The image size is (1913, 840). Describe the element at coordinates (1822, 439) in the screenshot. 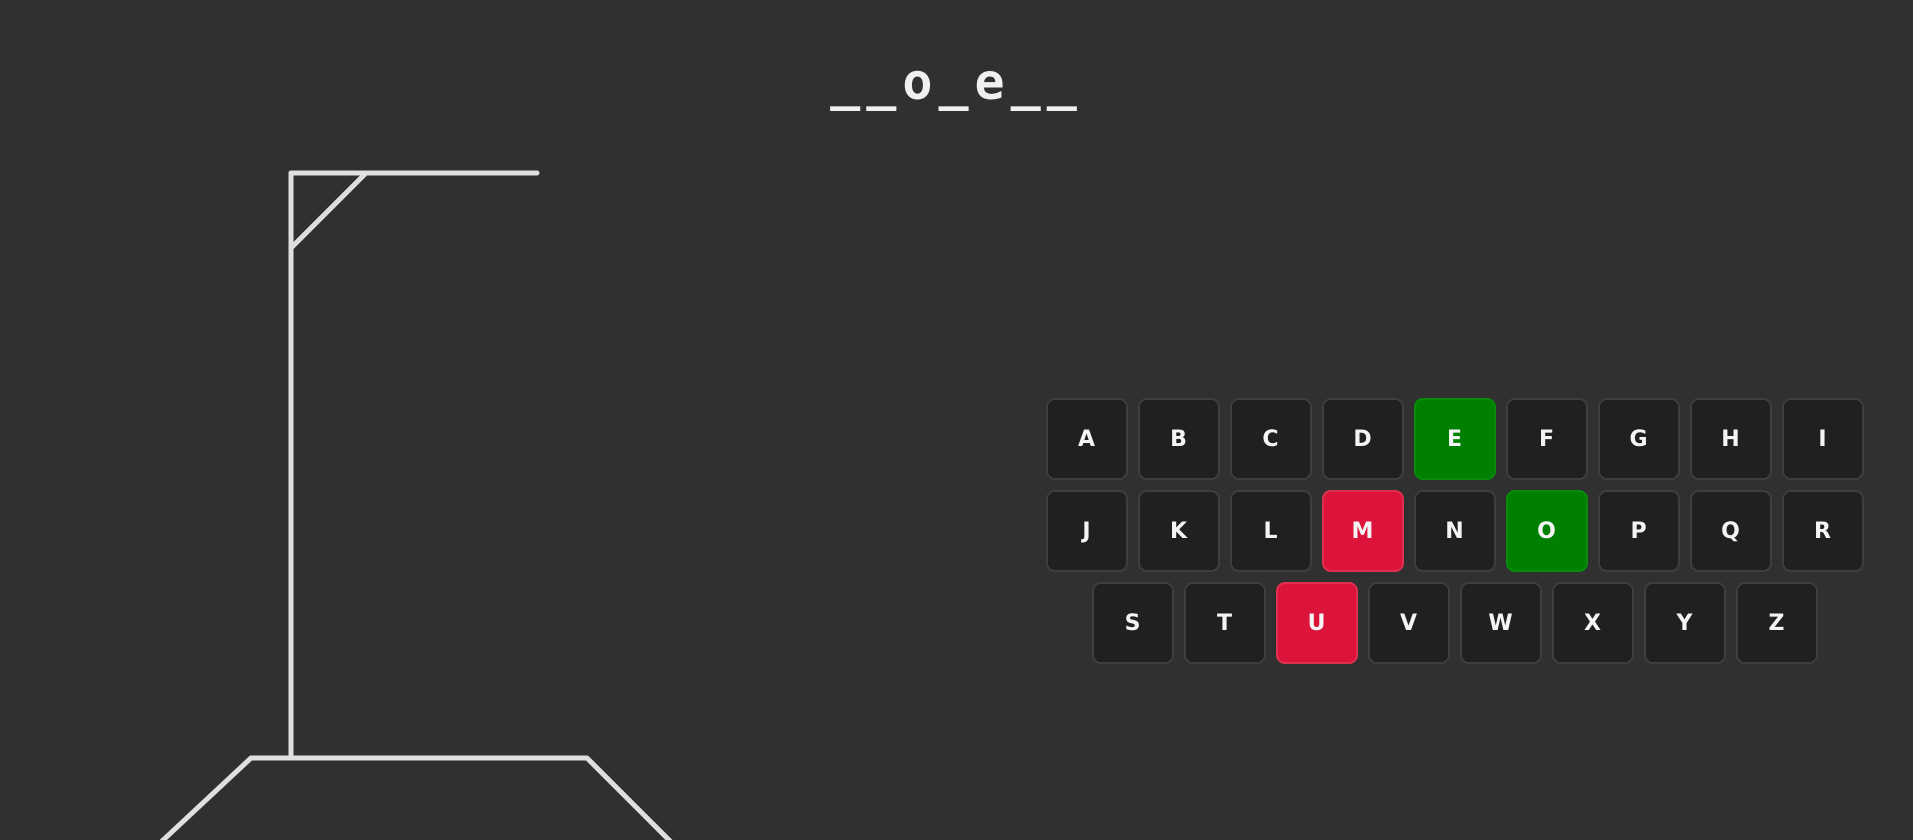

I see `letter-key-i: I` at that location.